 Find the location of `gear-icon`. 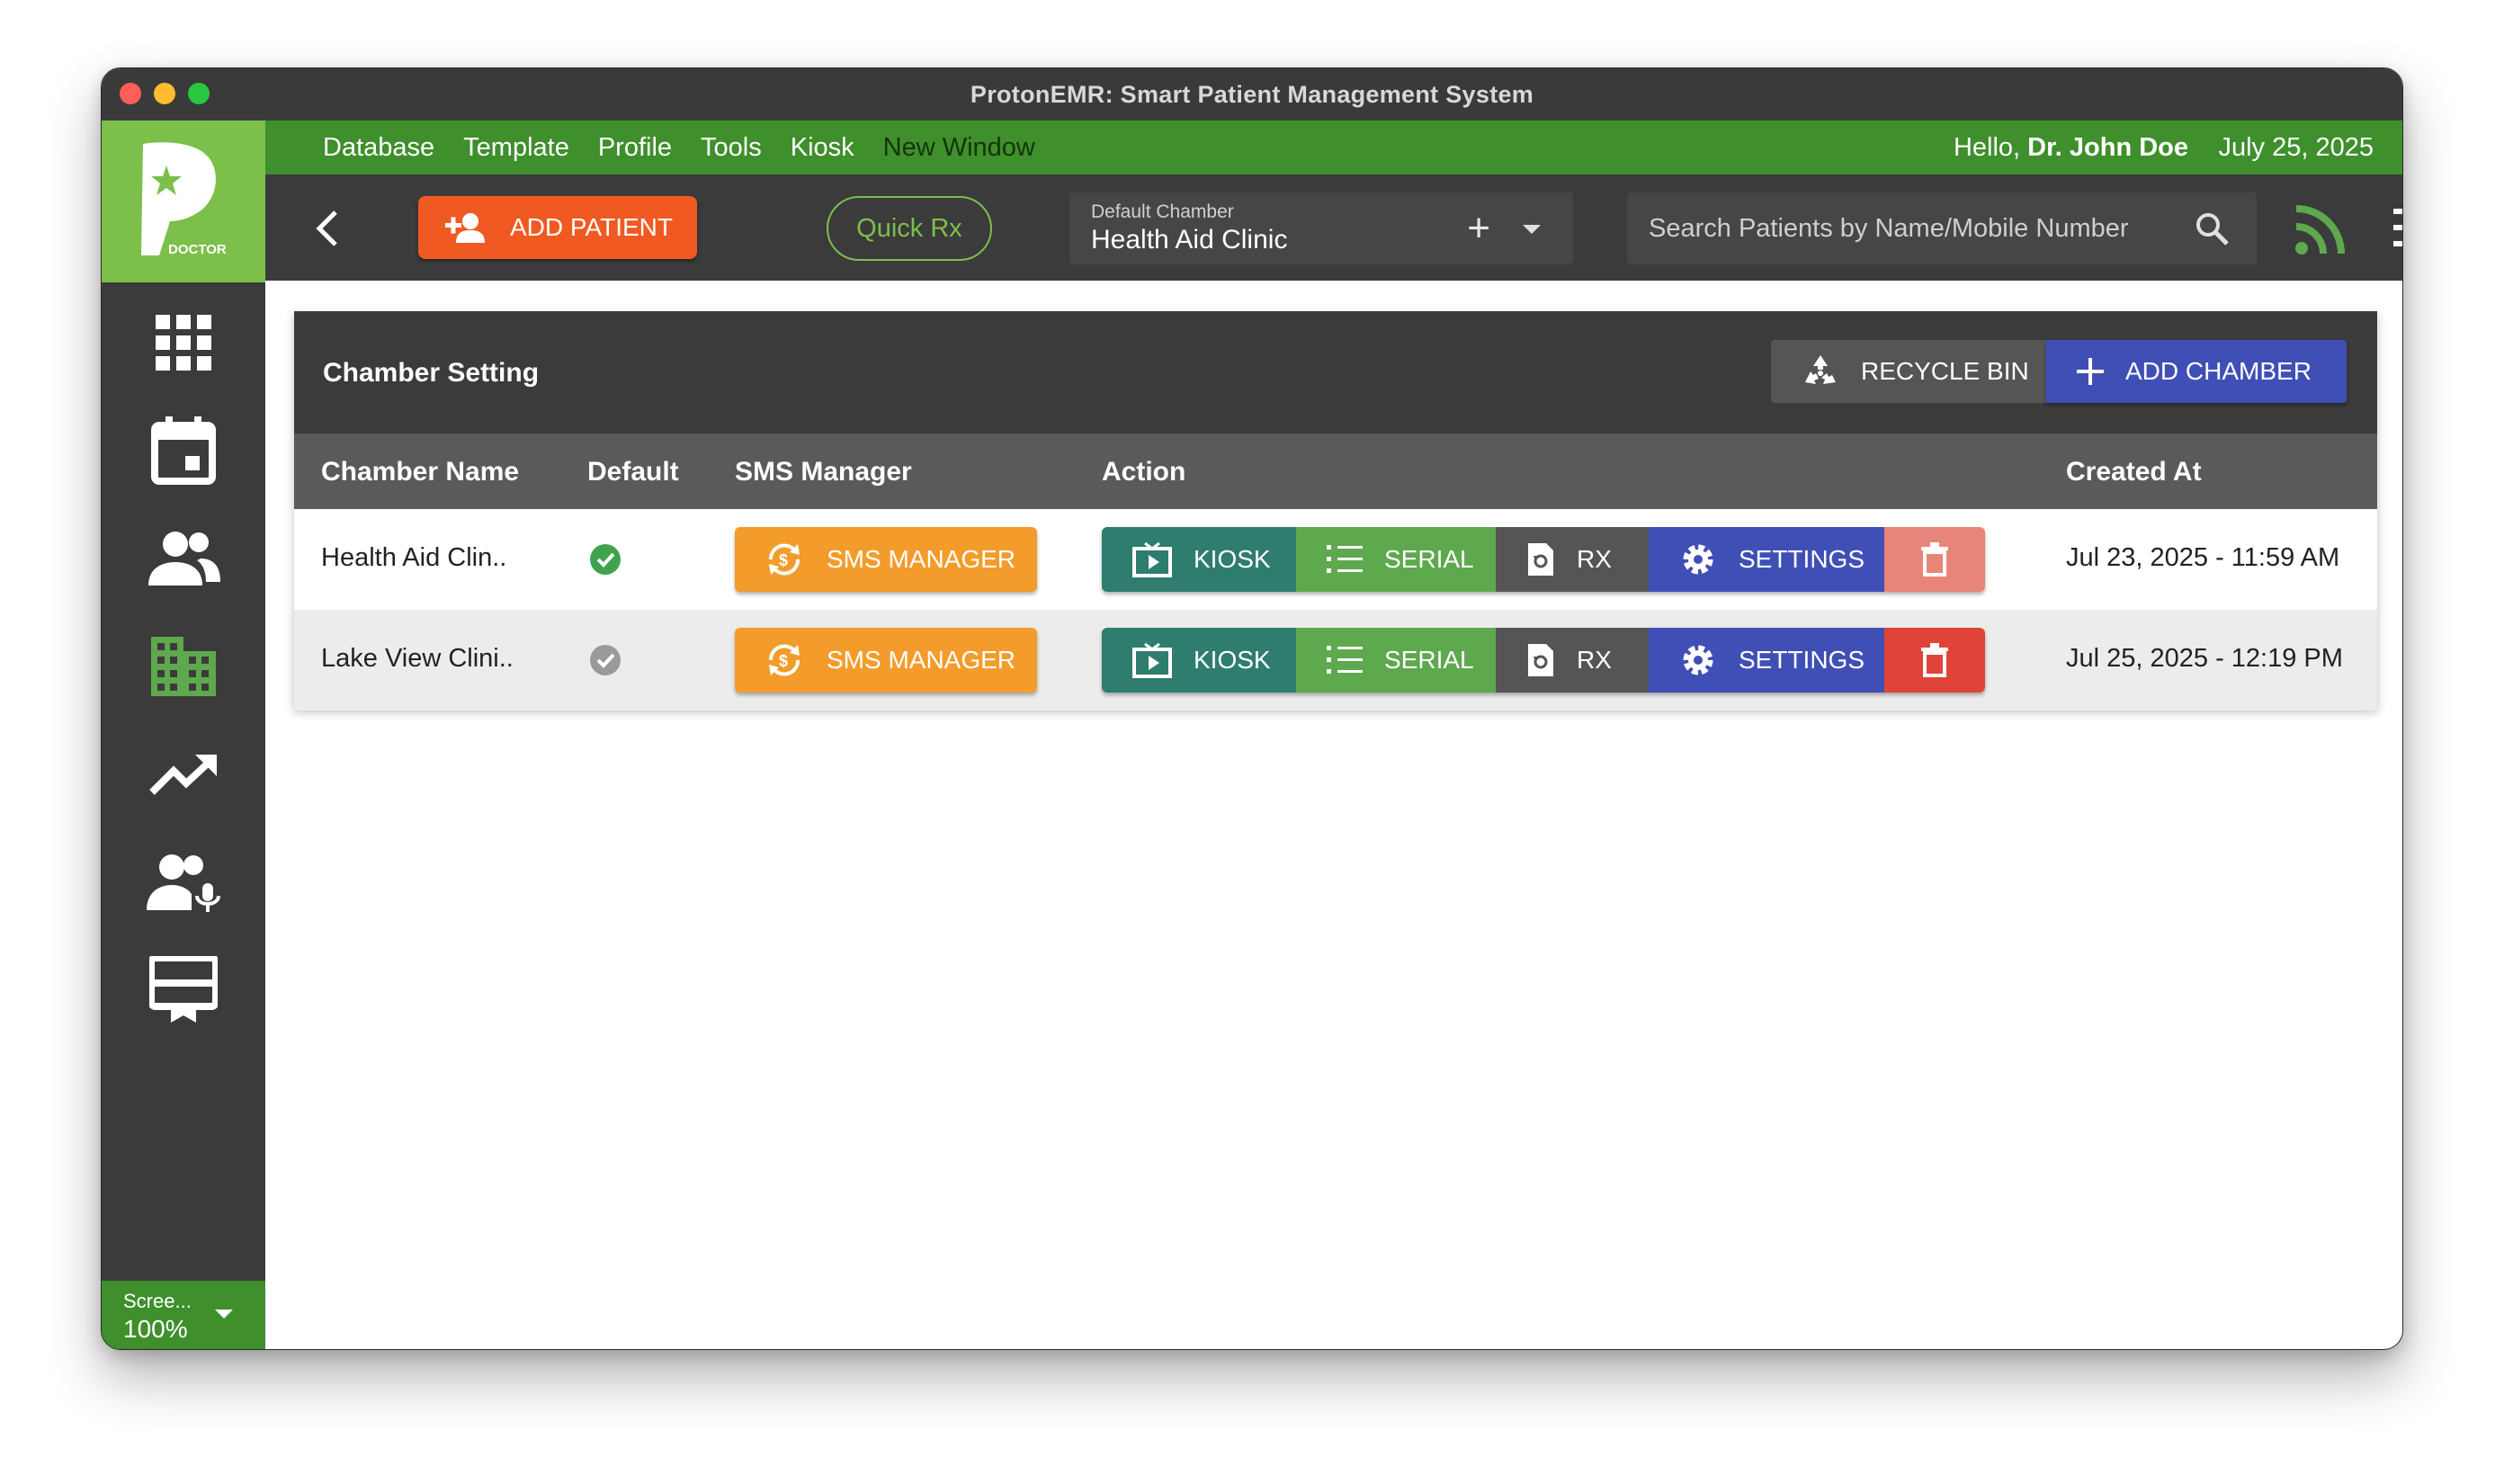

gear-icon is located at coordinates (1698, 559).